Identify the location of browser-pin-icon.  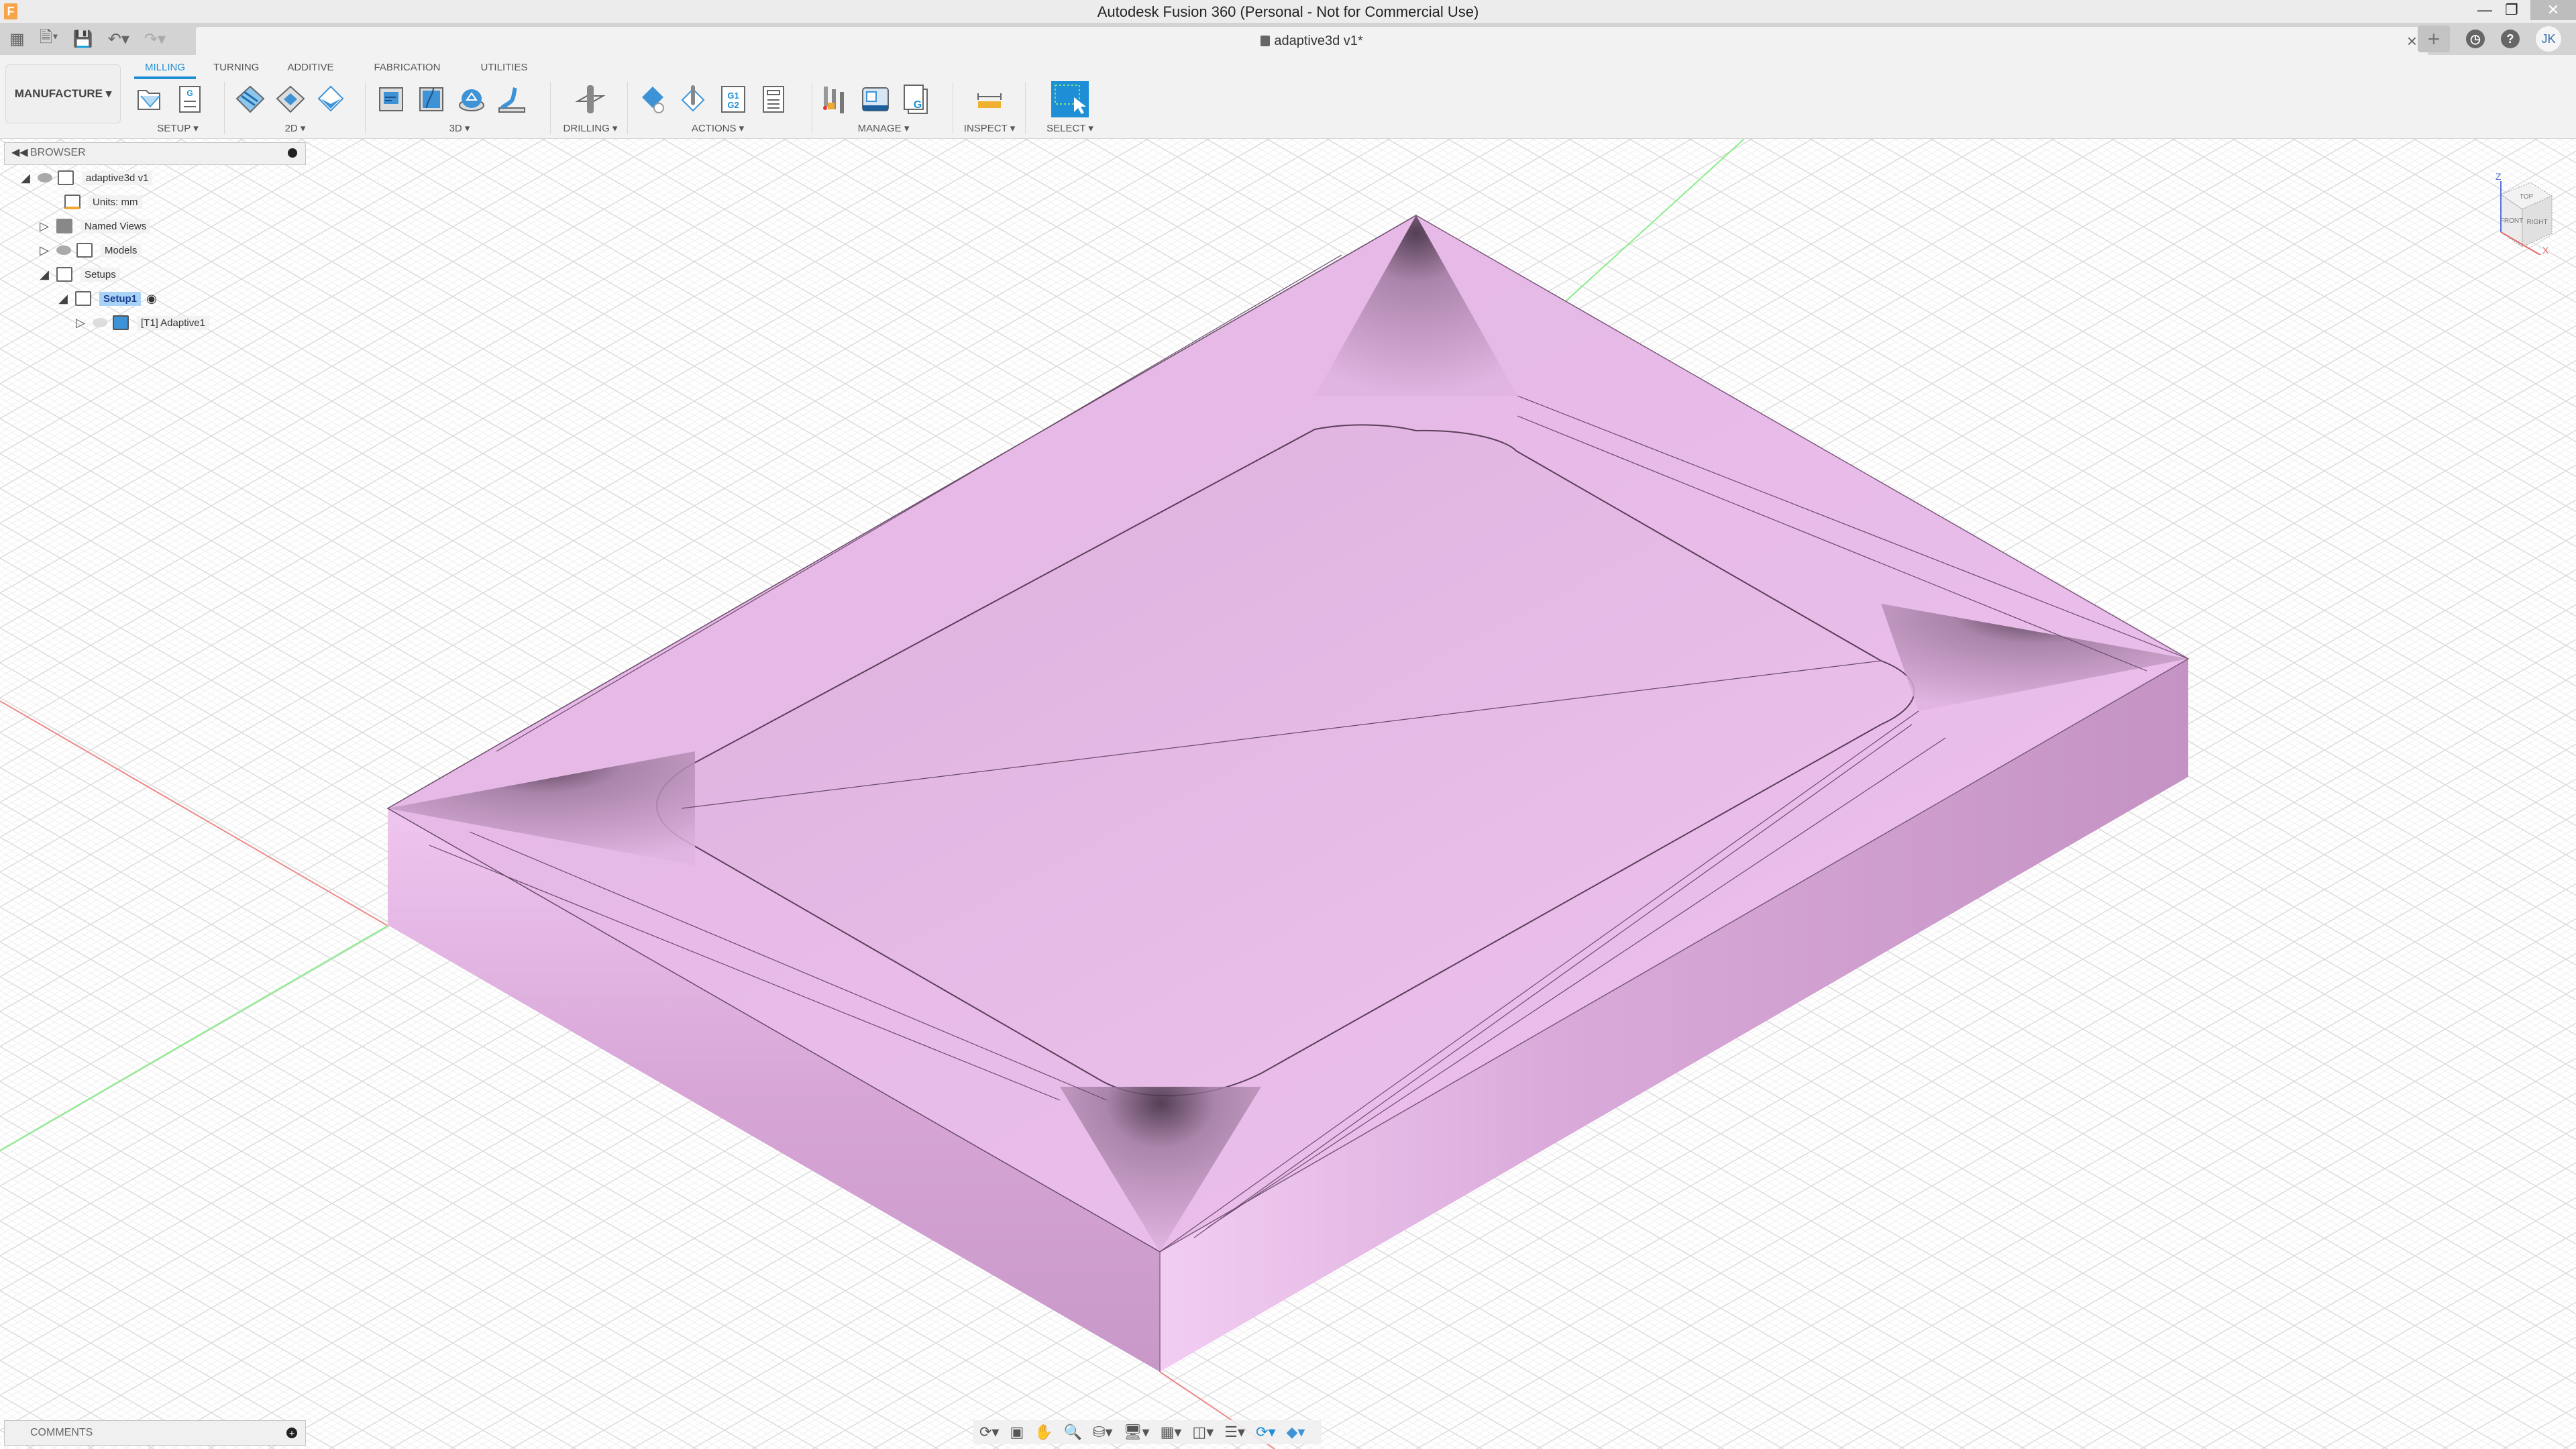
(292, 153).